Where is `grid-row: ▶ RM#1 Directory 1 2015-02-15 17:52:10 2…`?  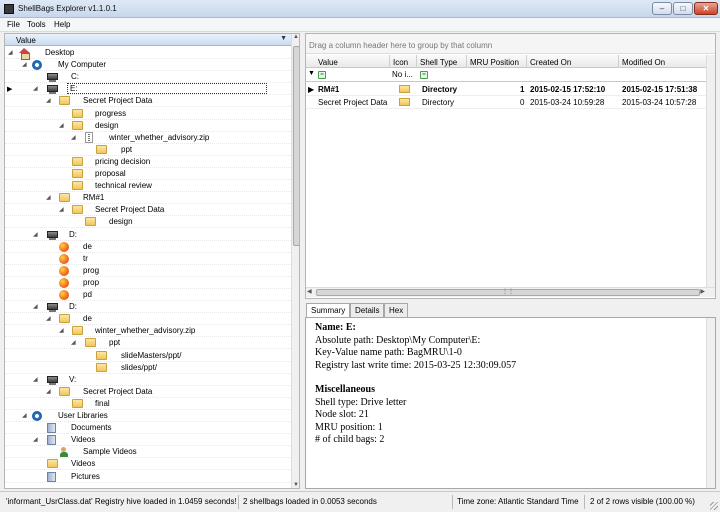 grid-row: ▶ RM#1 Directory 1 2015-02-15 17:52:10 2… is located at coordinates (510, 89).